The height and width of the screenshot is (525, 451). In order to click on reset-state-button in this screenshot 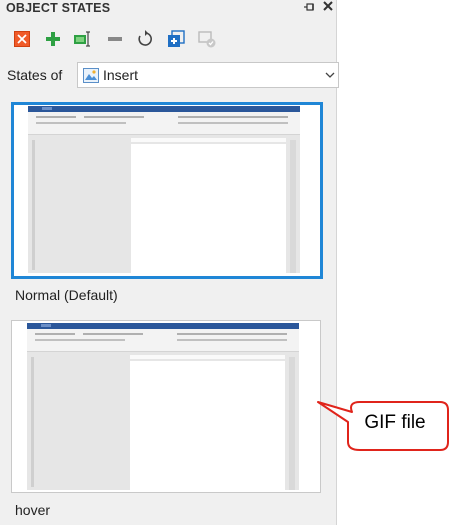, I will do `click(145, 39)`.